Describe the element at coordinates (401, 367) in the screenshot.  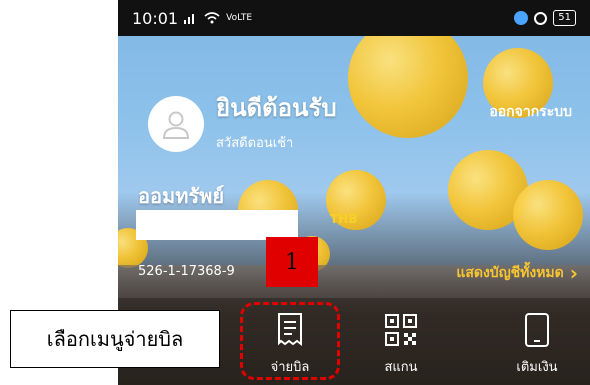
I see `menu-label: สแกน` at that location.